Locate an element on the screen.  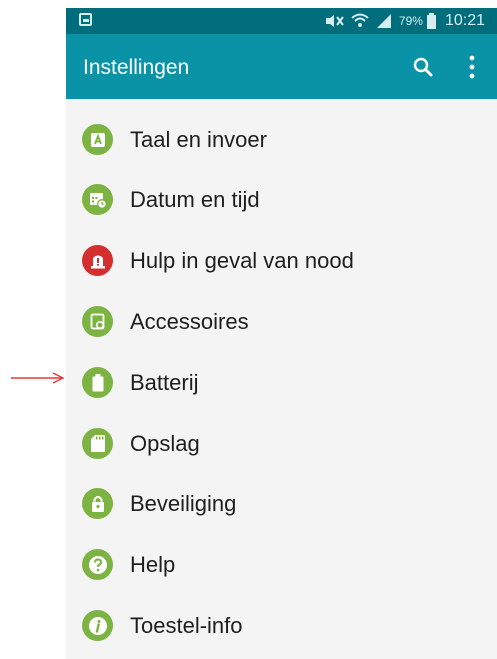
wifi-icon is located at coordinates (360, 20).